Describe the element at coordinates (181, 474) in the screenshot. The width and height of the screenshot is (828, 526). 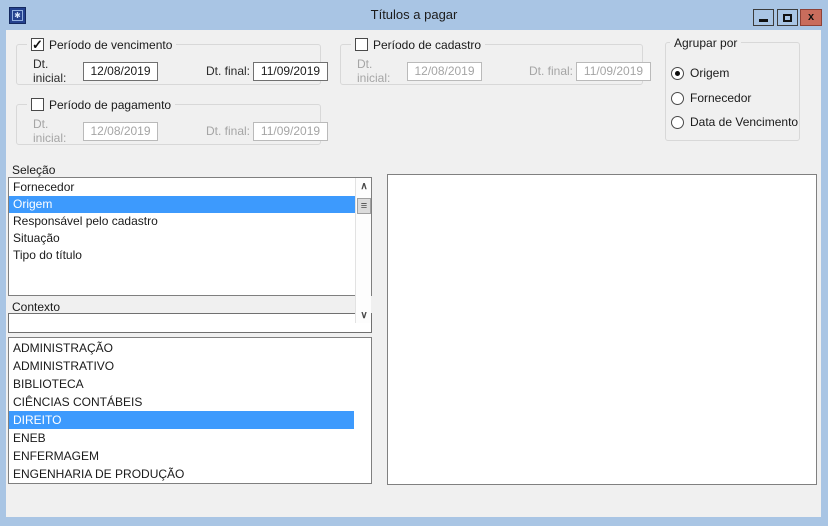
I see `list-item: ENGENHARIA DE PRODUÇÃO` at that location.